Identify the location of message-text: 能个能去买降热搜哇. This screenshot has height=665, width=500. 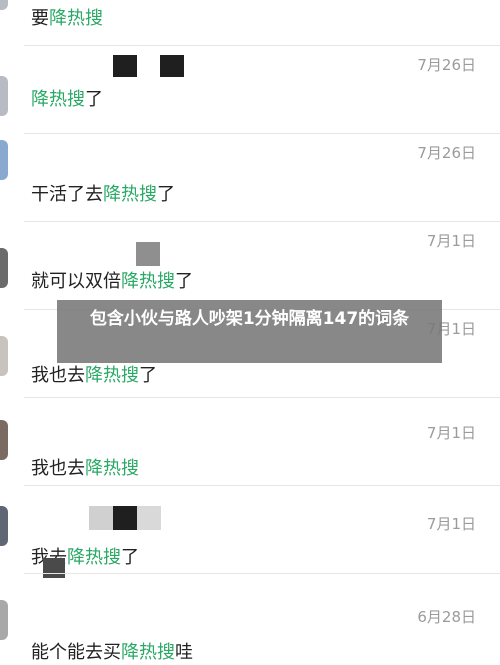
(112, 652).